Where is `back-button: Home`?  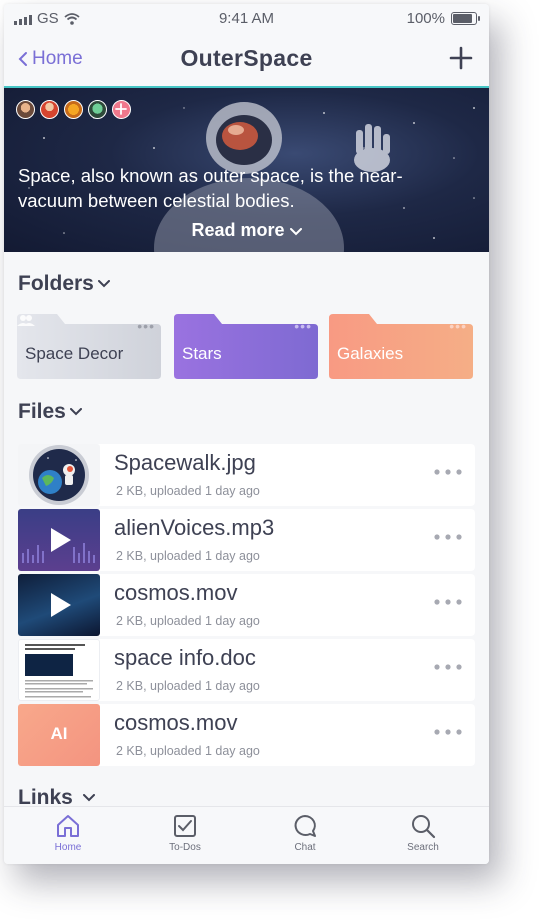
back-button: Home is located at coordinates (50, 59).